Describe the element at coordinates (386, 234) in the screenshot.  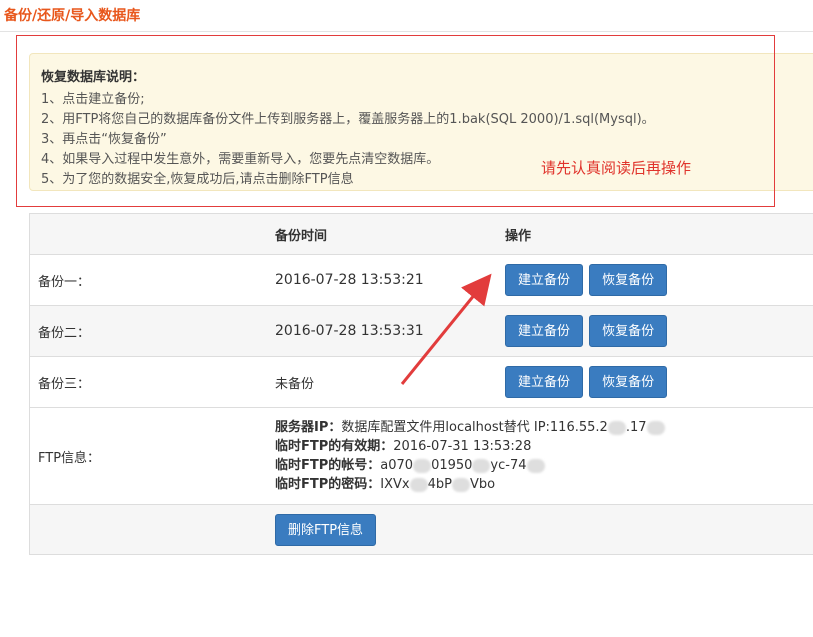
I see `header-backup-time: 备份时间` at that location.